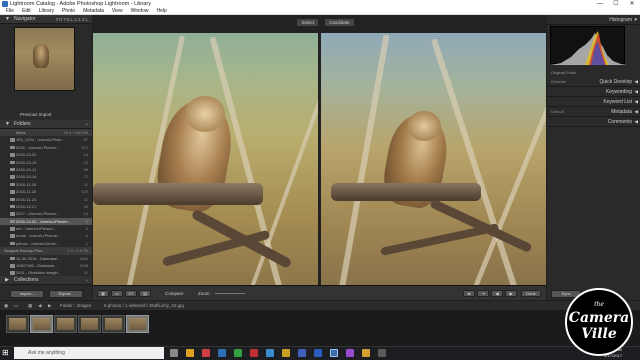 This screenshot has width=640, height=360. I want to click on collections-add-icon: +, so click(86, 280).